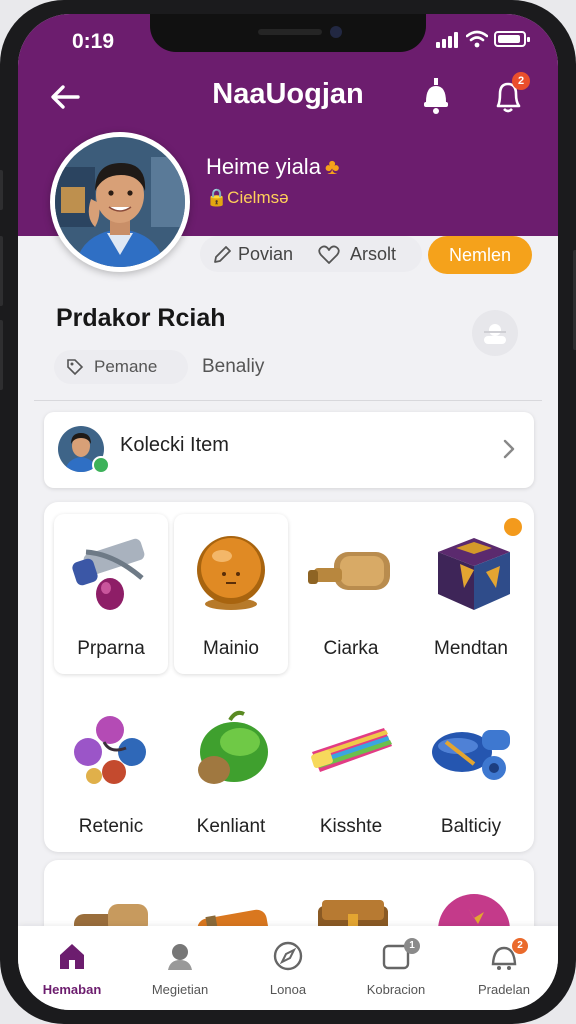  What do you see at coordinates (513, 527) in the screenshot?
I see `item-badge` at bounding box center [513, 527].